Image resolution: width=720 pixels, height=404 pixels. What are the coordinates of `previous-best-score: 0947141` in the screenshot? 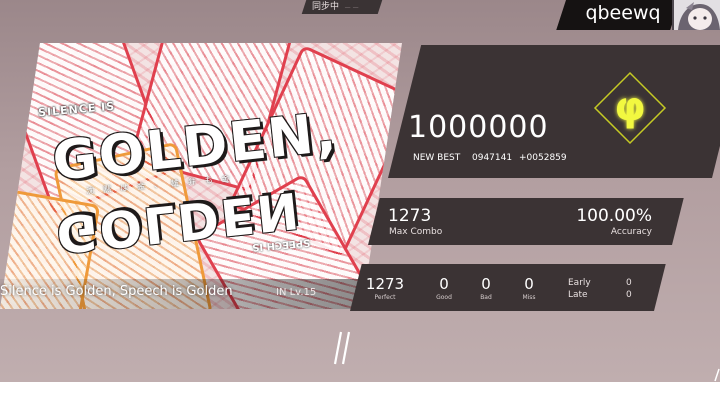 It's located at (492, 158).